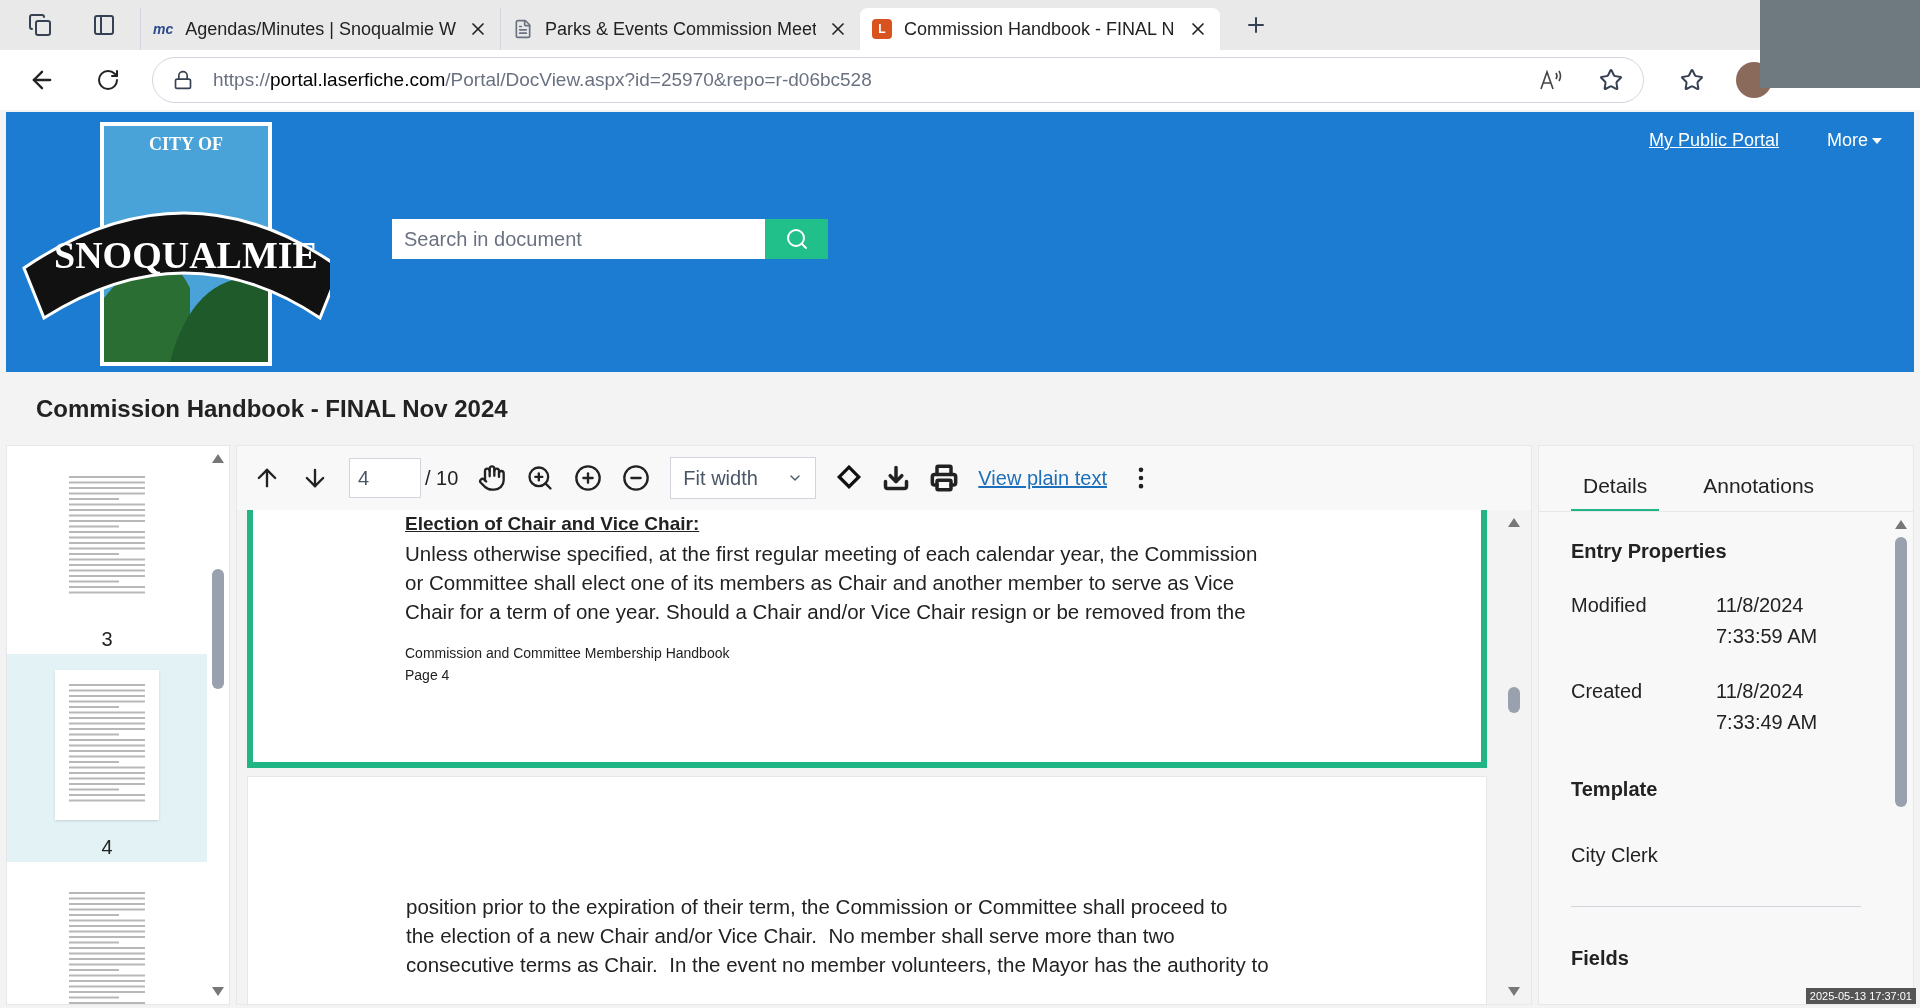 This screenshot has width=1920, height=1008. I want to click on site-icon: L, so click(882, 29).